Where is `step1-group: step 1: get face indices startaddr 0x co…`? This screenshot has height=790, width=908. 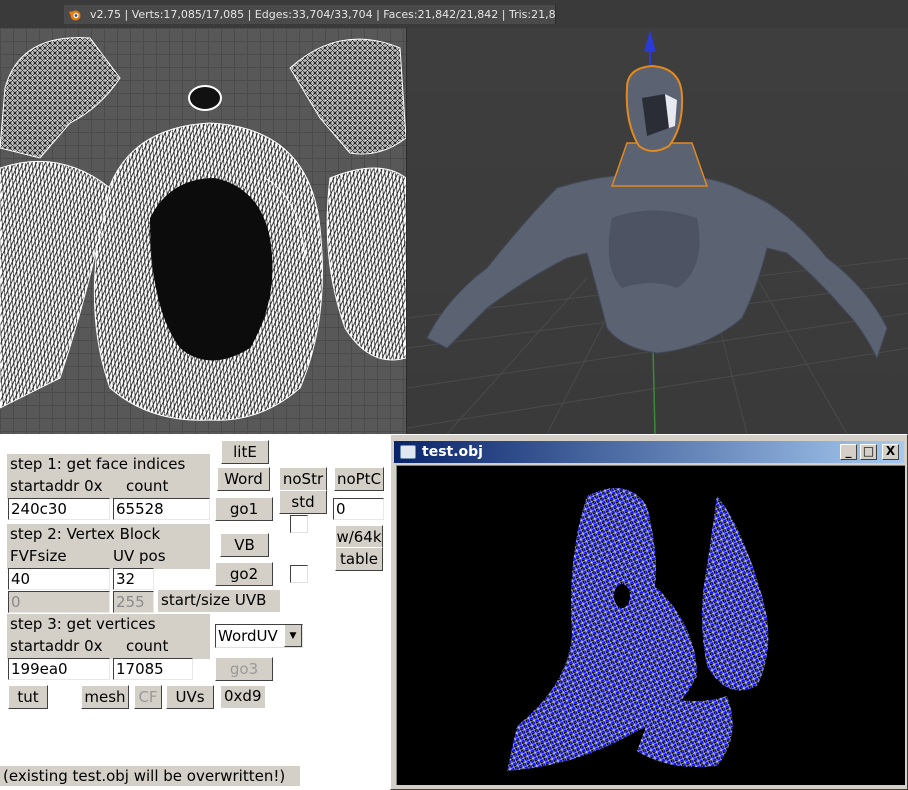 step1-group: step 1: get face indices startaddr 0x co… is located at coordinates (108, 476).